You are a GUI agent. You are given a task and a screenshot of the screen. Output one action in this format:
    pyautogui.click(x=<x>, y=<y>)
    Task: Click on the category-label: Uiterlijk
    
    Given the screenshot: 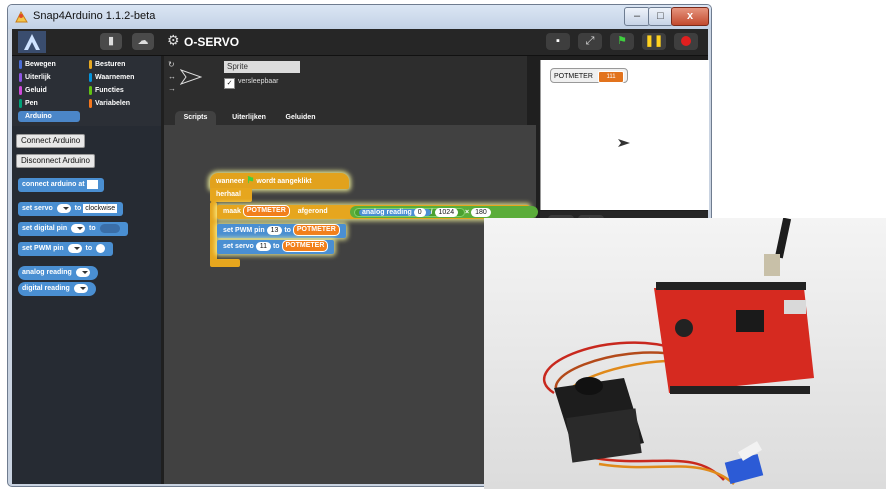 What is the action you would take?
    pyautogui.click(x=38, y=77)
    